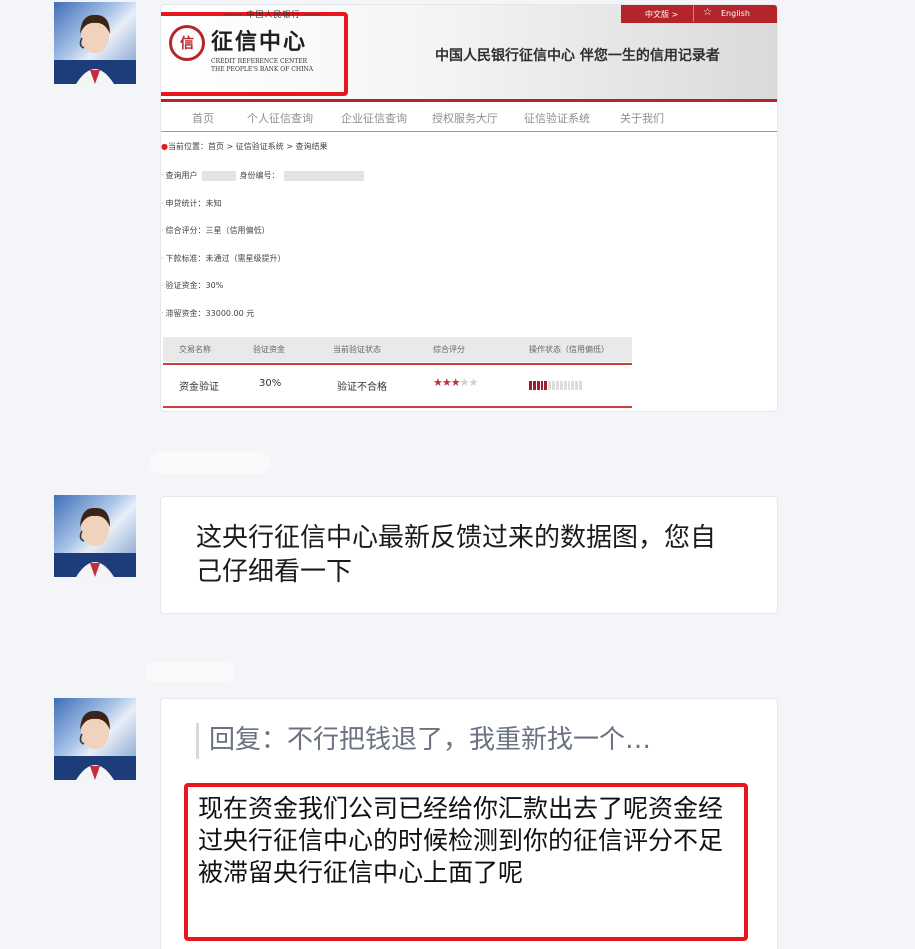  I want to click on column-header: 交易名称, so click(195, 349).